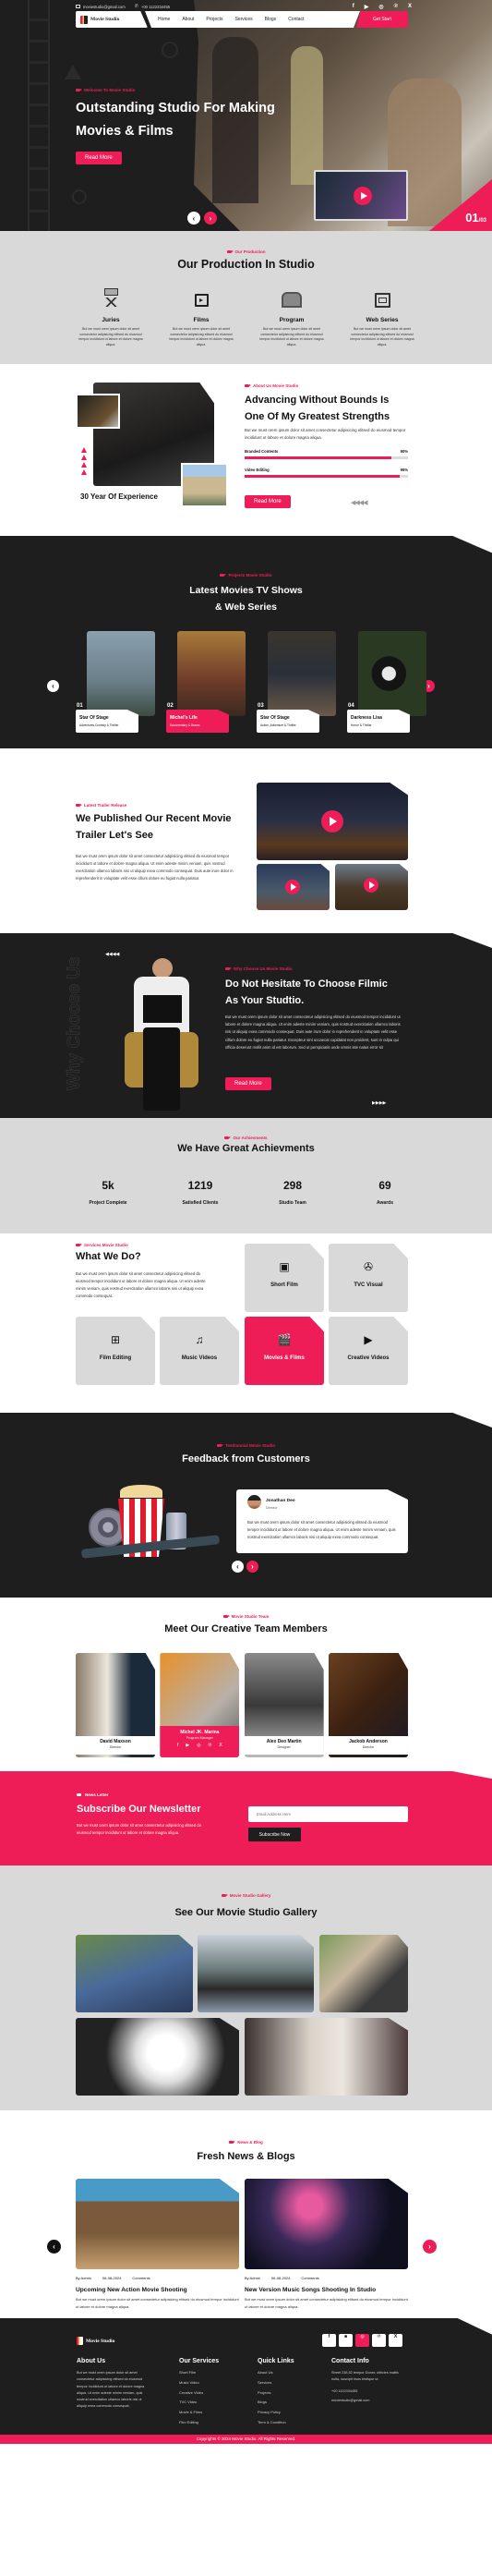 The width and height of the screenshot is (492, 2576). I want to click on footer-service-link: TVC Video, so click(199, 2402).